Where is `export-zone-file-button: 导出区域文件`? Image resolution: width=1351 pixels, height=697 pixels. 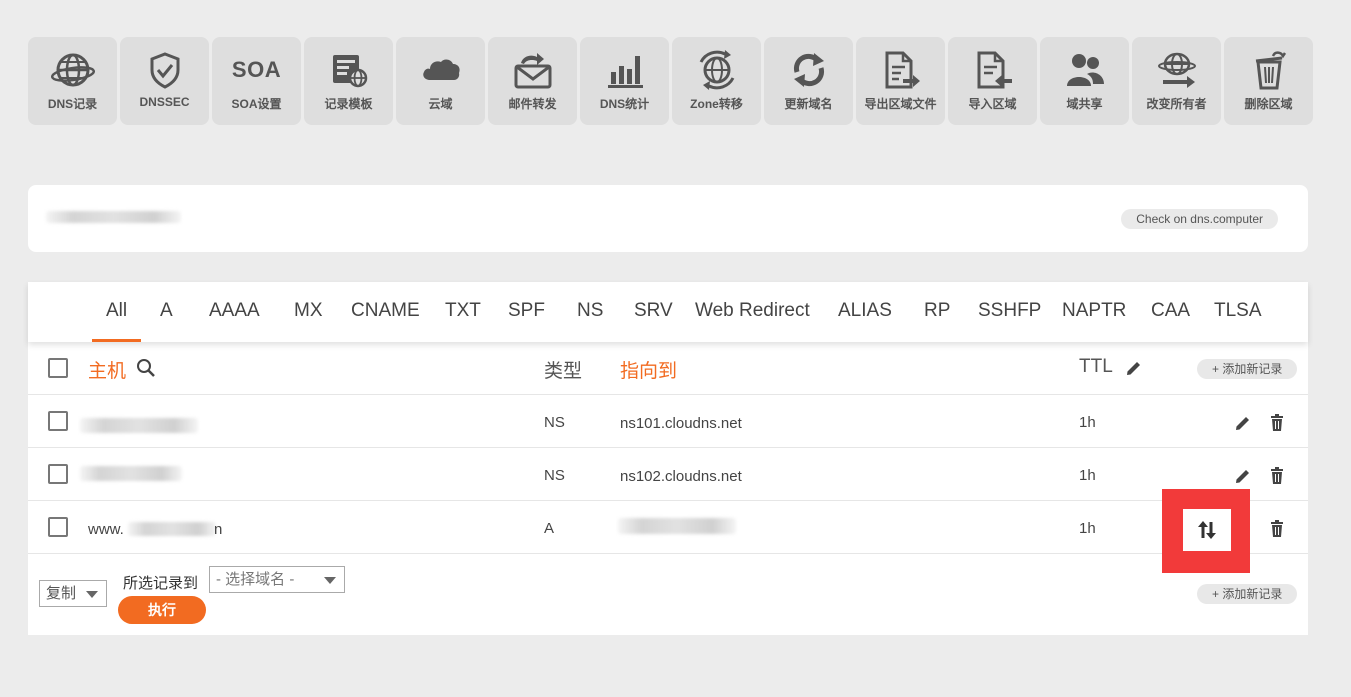
export-zone-file-button: 导出区域文件 is located at coordinates (900, 81).